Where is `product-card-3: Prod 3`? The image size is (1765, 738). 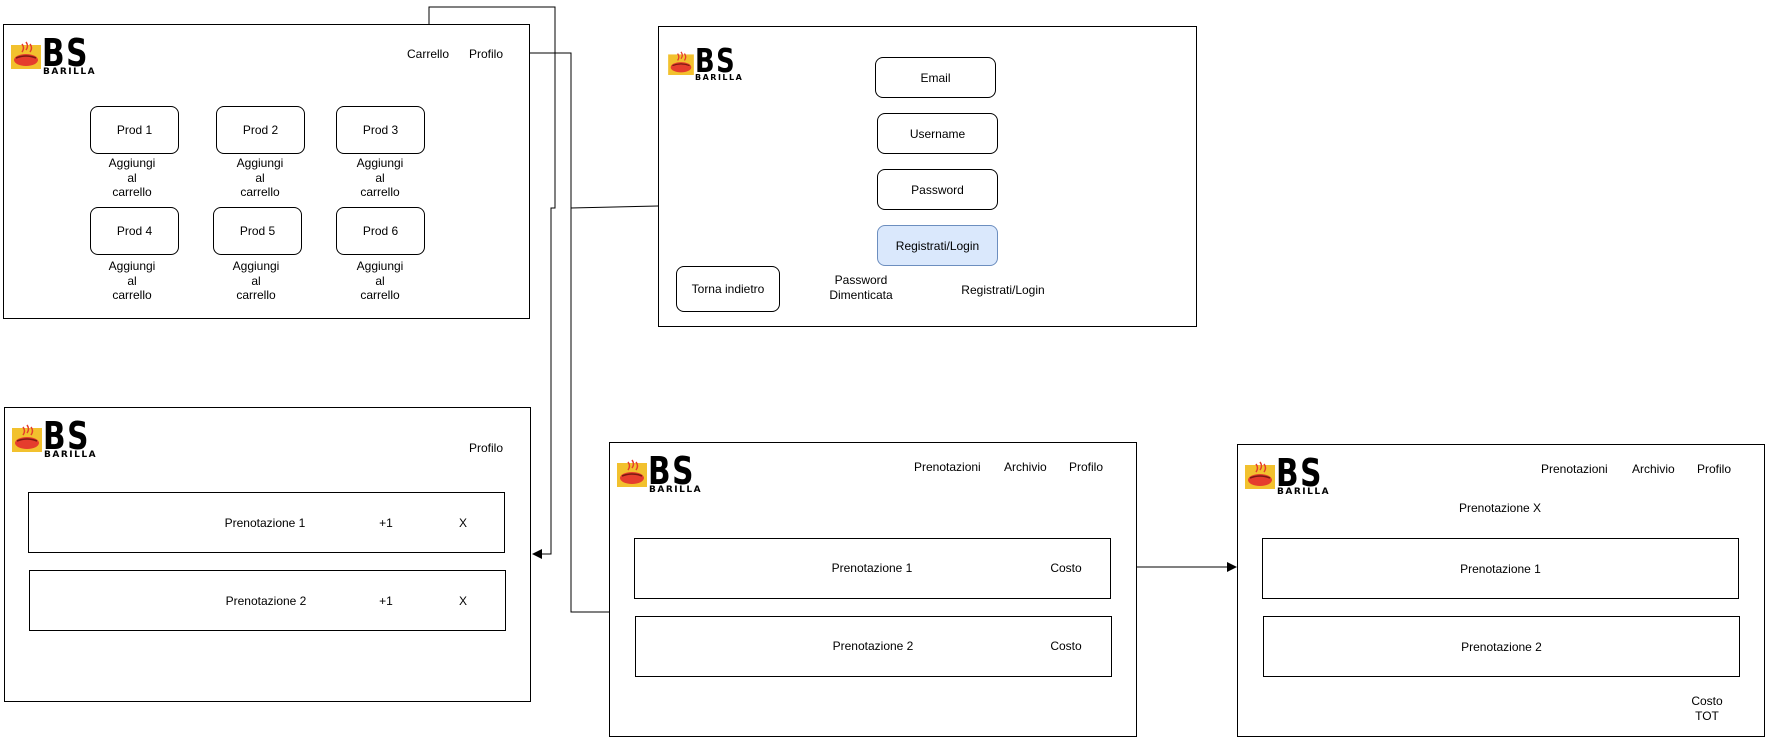
product-card-3: Prod 3 is located at coordinates (380, 130).